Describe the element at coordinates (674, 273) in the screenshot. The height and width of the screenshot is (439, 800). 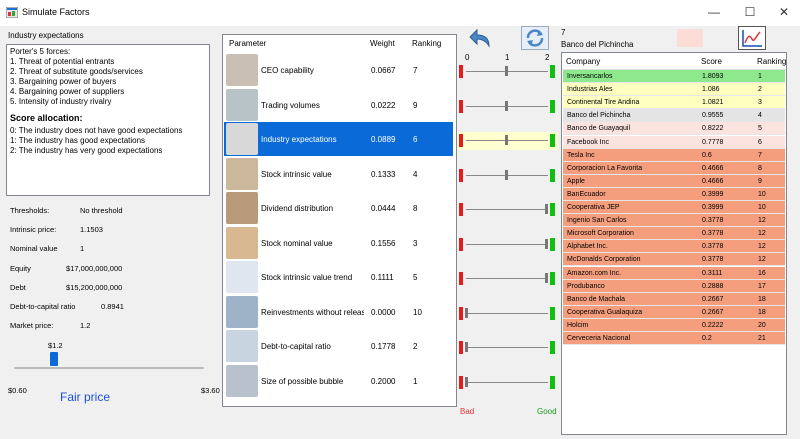
I see `company-row: Amazon.com Inc. 0.3111 16` at that location.